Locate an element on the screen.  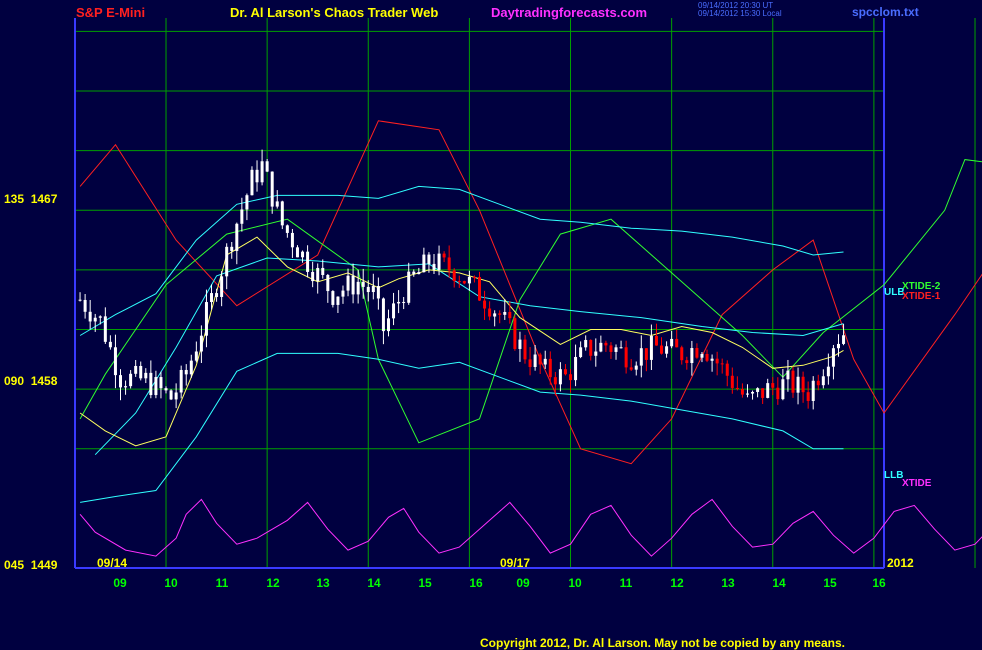
x-tick-label: 13 is located at coordinates (728, 583).